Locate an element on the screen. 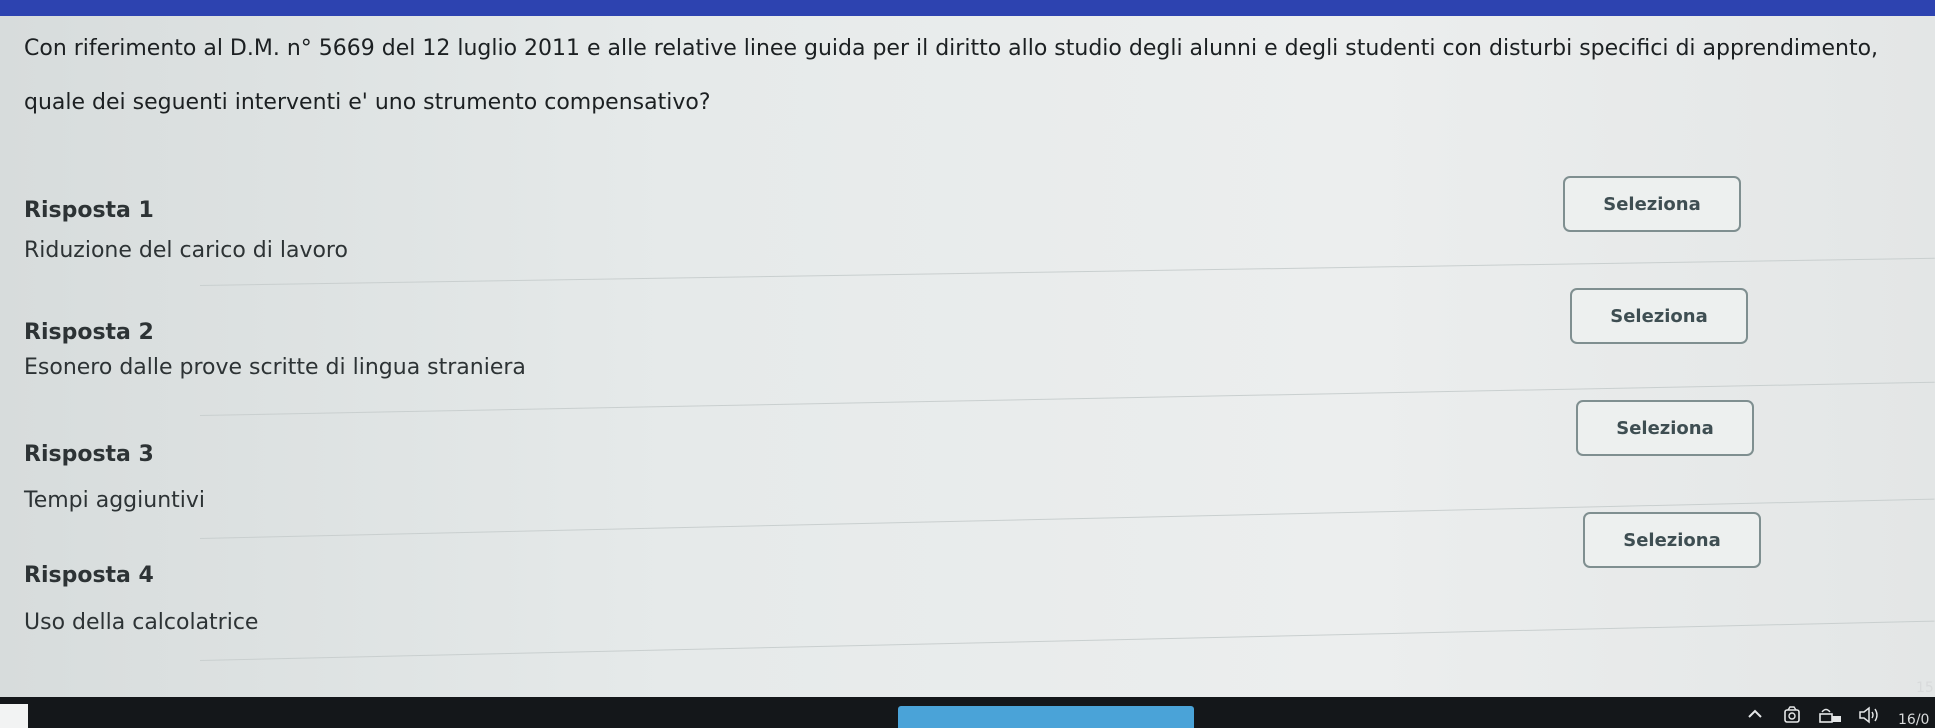 This screenshot has width=1935, height=728. chevron-up-icon is located at coordinates (1755, 716).